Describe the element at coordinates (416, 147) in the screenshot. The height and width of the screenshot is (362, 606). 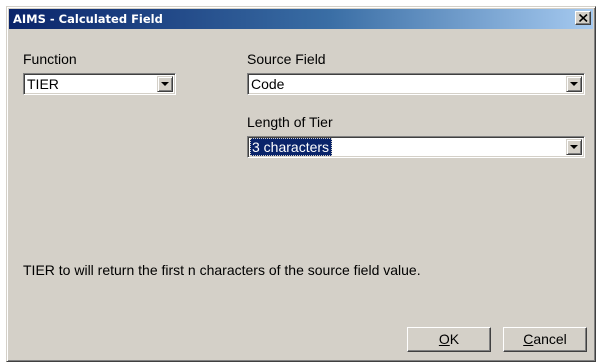
I see `length-of-tier-select: 3 characters` at that location.